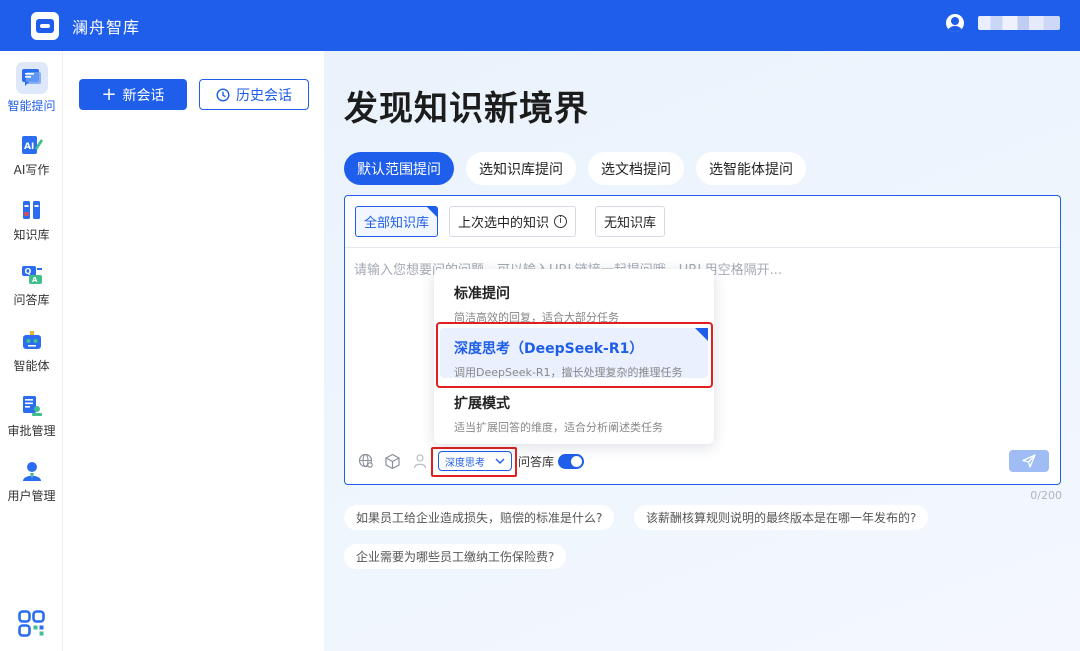 The width and height of the screenshot is (1080, 651). I want to click on info-icon: i, so click(561, 221).